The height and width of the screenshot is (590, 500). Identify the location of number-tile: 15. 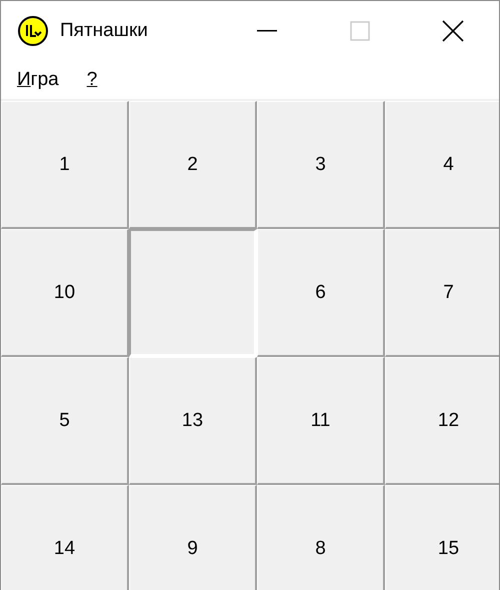
(442, 537).